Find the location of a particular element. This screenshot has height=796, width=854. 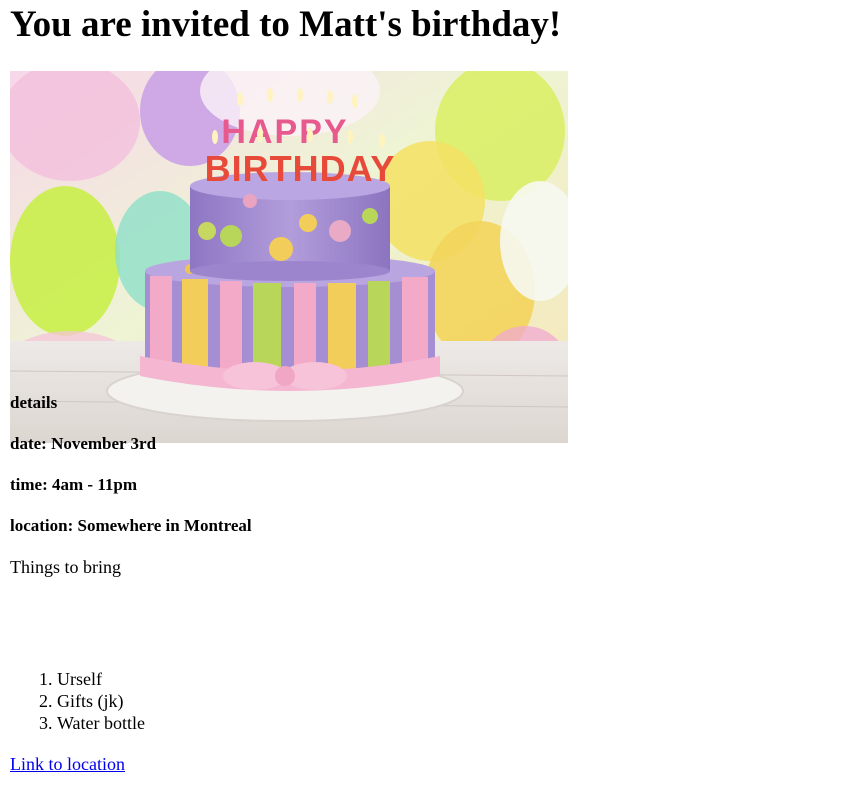

list-item: Urself is located at coordinates (101, 679).